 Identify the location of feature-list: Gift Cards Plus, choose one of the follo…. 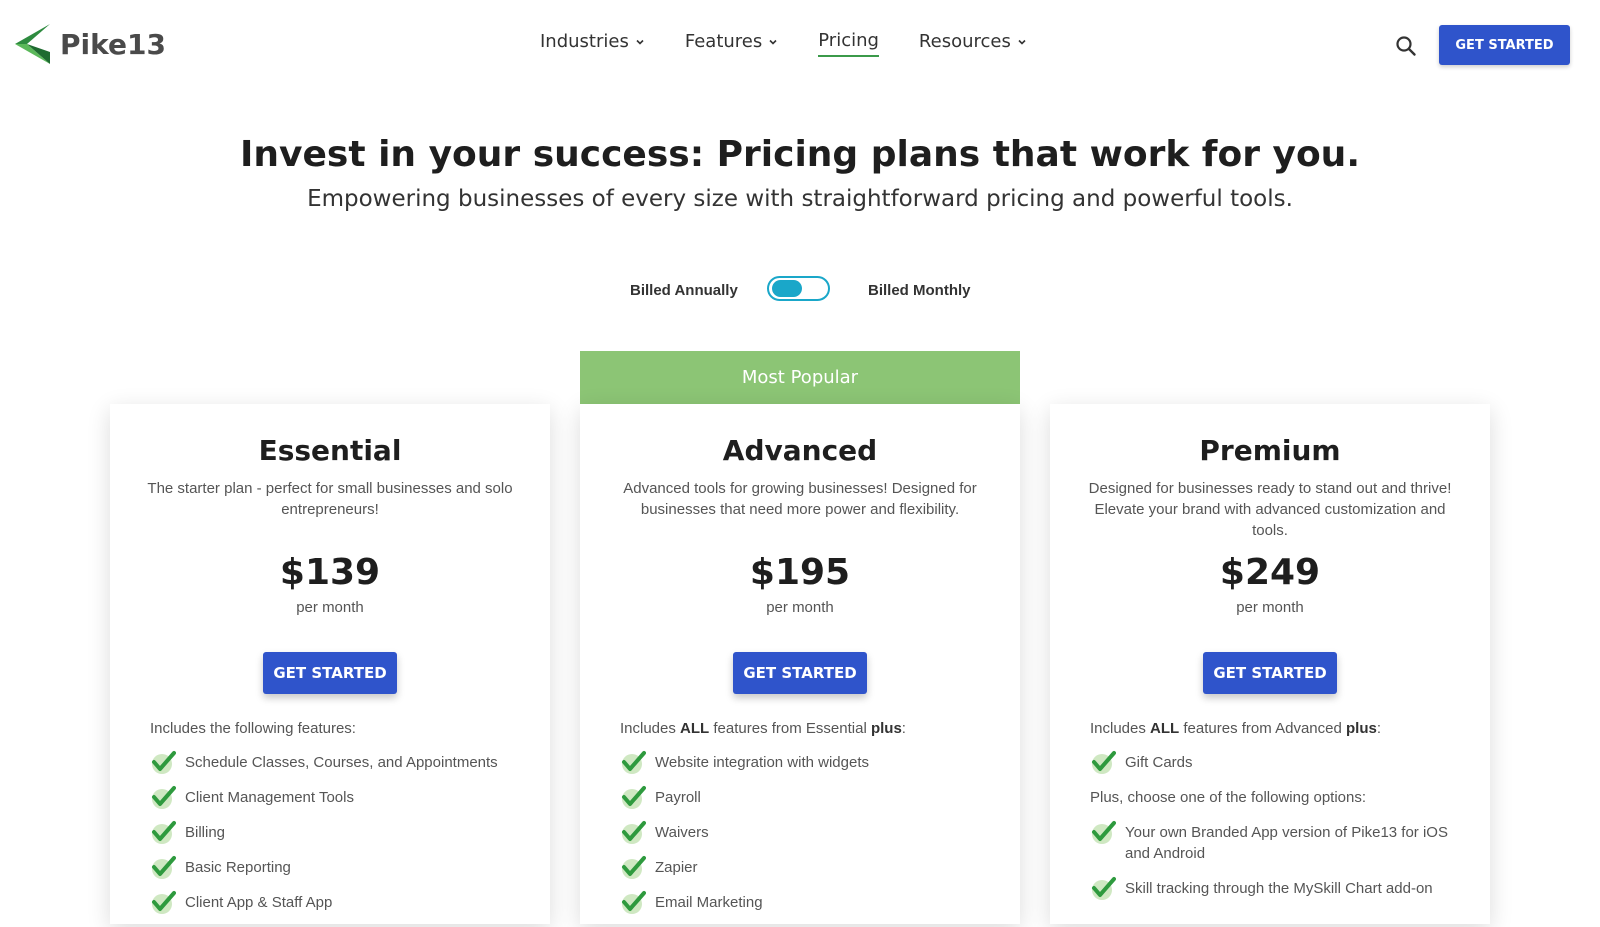
(1275, 832).